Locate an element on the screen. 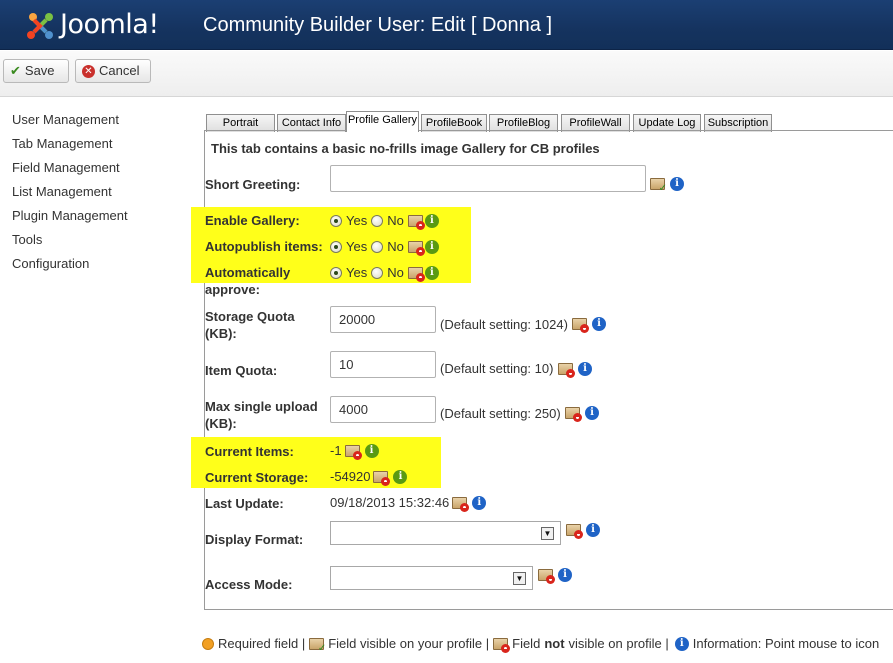  tab-profile-gallery: Profile Gallery is located at coordinates (382, 121).